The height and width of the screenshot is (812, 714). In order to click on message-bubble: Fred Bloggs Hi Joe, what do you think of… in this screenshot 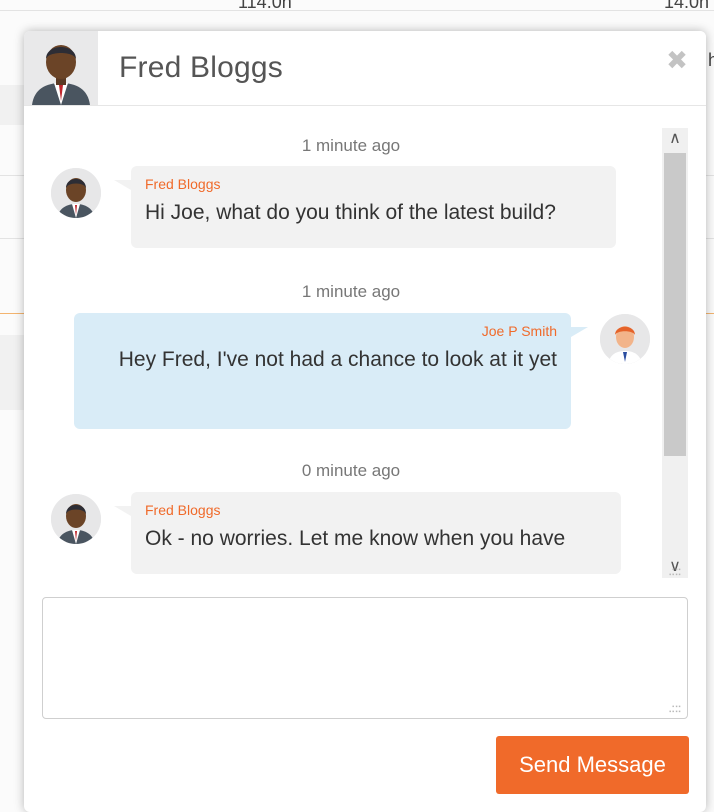, I will do `click(365, 207)`.